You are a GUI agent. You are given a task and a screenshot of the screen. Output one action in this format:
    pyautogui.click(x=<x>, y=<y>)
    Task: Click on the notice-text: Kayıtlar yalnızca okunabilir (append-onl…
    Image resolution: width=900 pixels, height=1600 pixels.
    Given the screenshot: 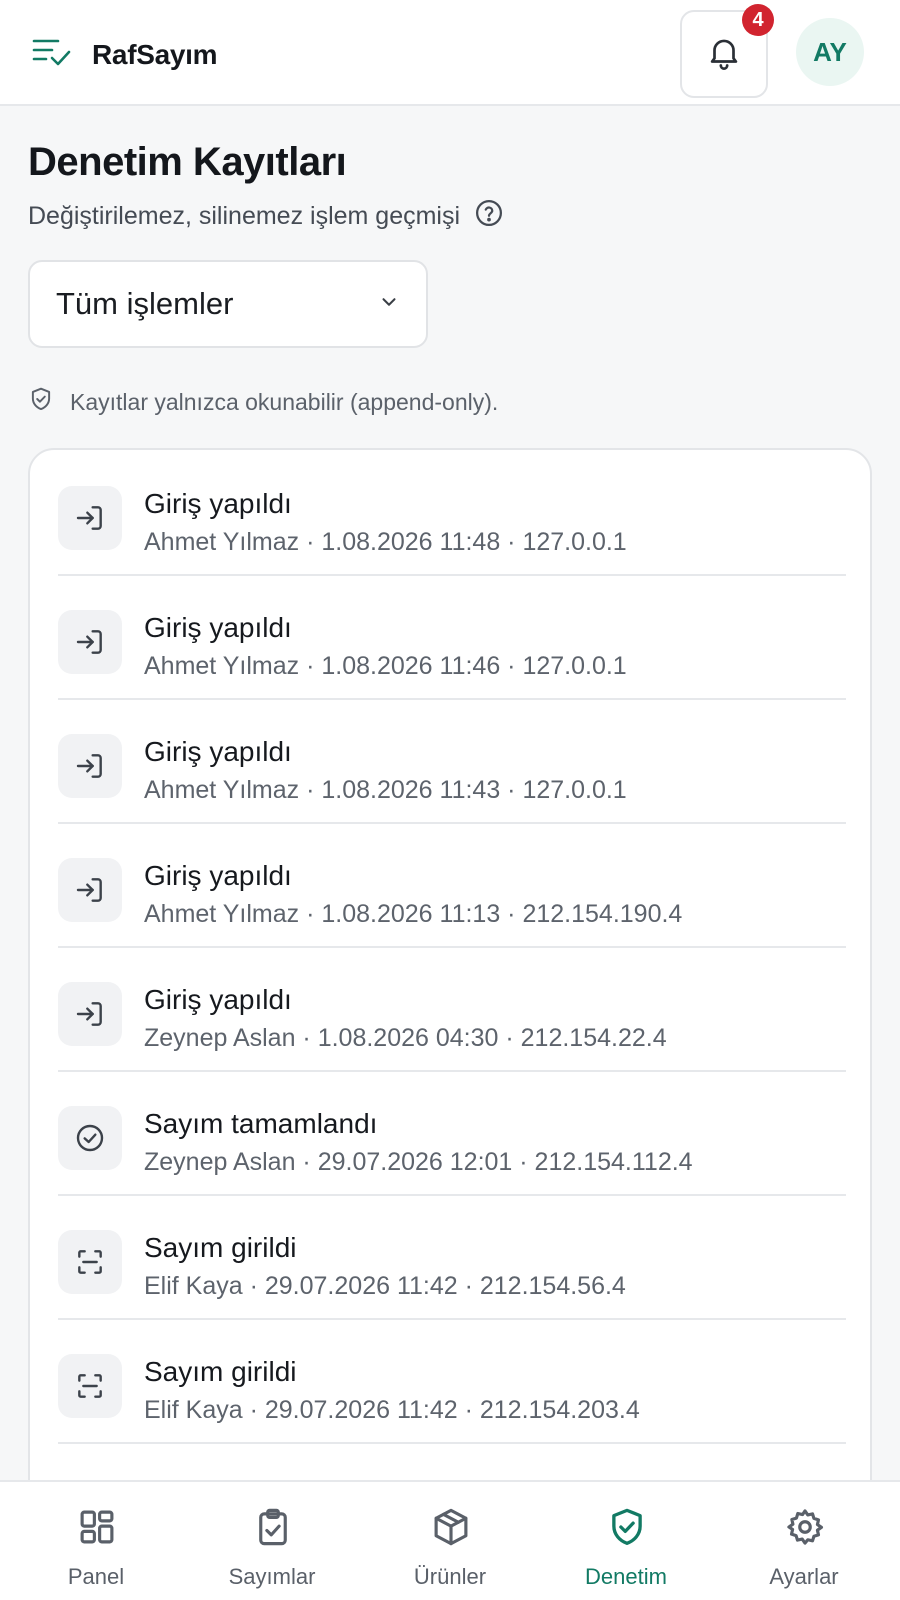 What is the action you would take?
    pyautogui.click(x=284, y=401)
    